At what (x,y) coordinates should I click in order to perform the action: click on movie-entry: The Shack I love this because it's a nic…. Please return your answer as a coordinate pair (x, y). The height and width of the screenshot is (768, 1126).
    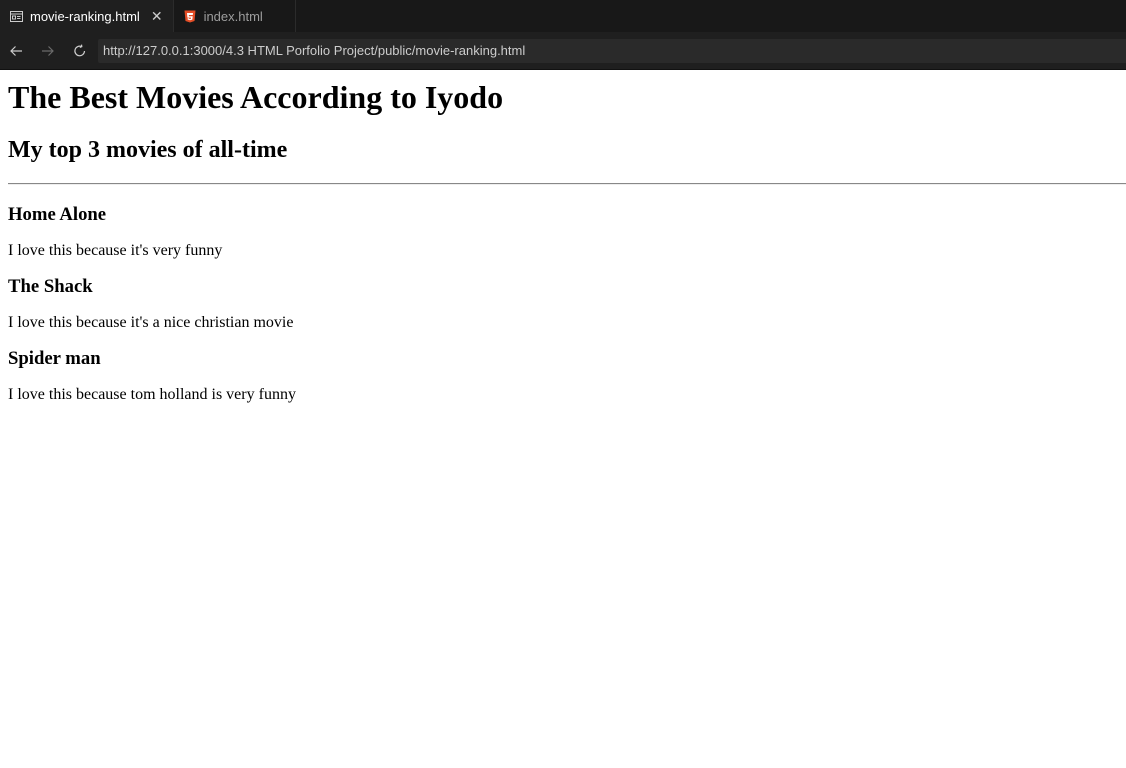
    Looking at the image, I should click on (563, 304).